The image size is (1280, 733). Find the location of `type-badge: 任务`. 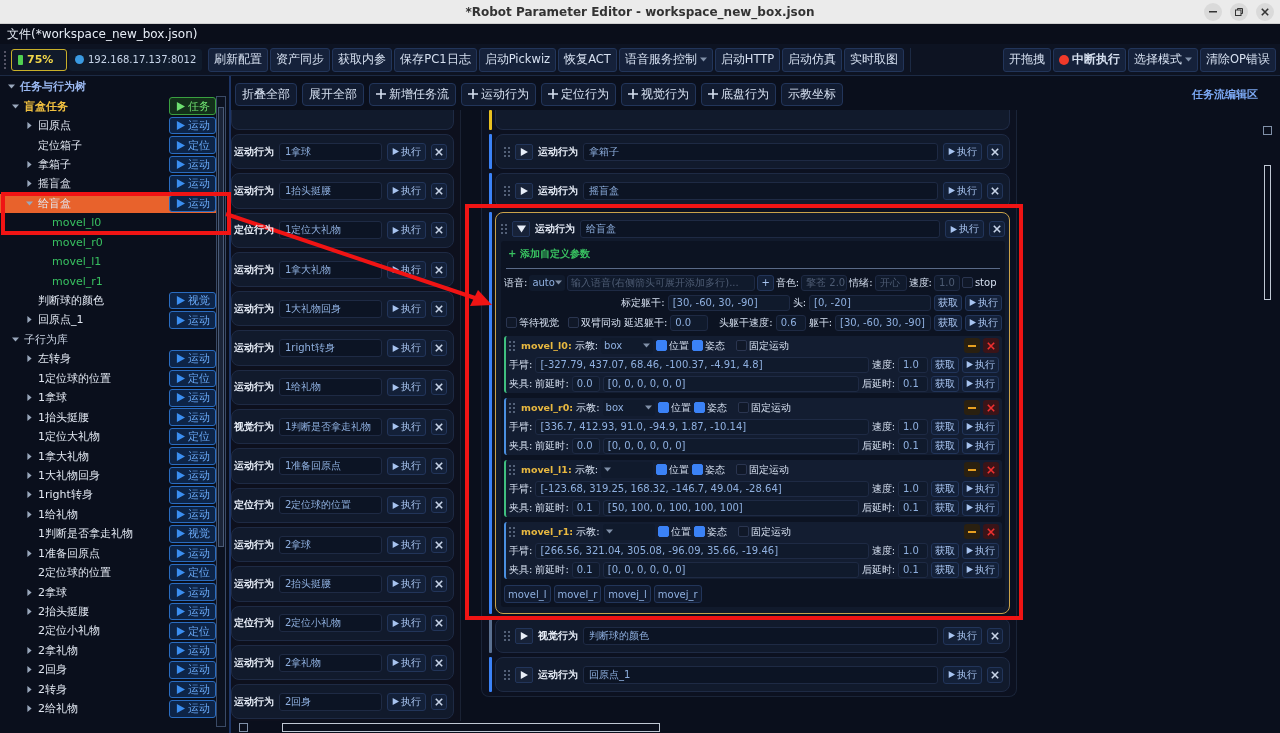

type-badge: 任务 is located at coordinates (192, 106).